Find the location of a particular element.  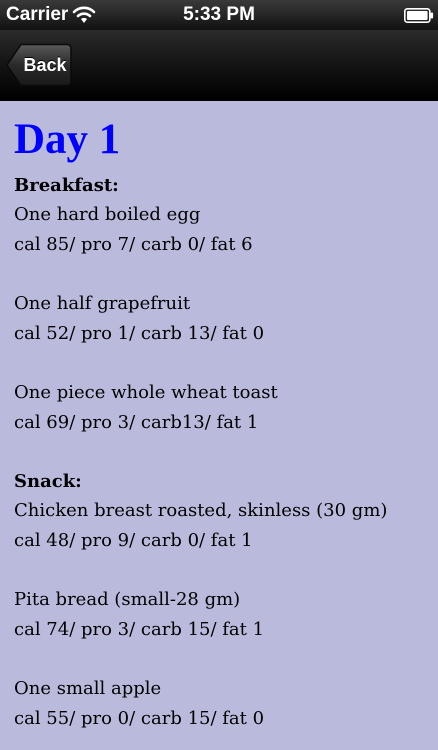

food-name: One piece whole wheat toast is located at coordinates (146, 392).